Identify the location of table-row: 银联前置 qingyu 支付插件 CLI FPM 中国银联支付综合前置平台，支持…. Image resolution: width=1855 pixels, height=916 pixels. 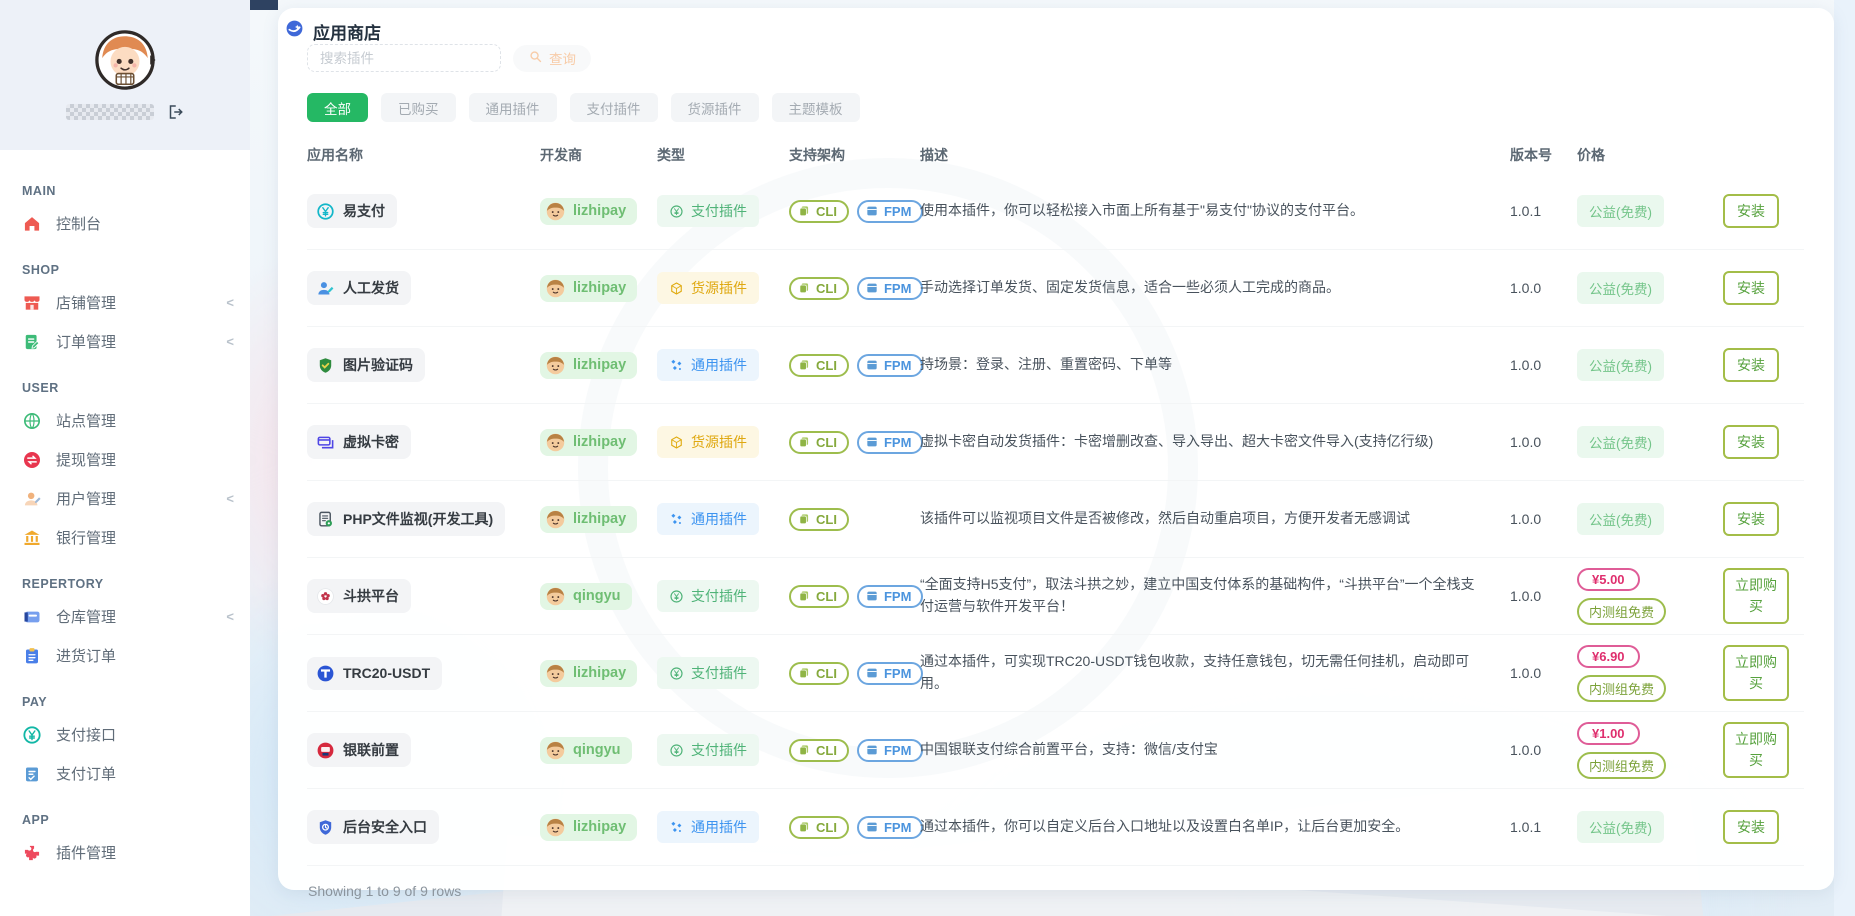
(1055, 750).